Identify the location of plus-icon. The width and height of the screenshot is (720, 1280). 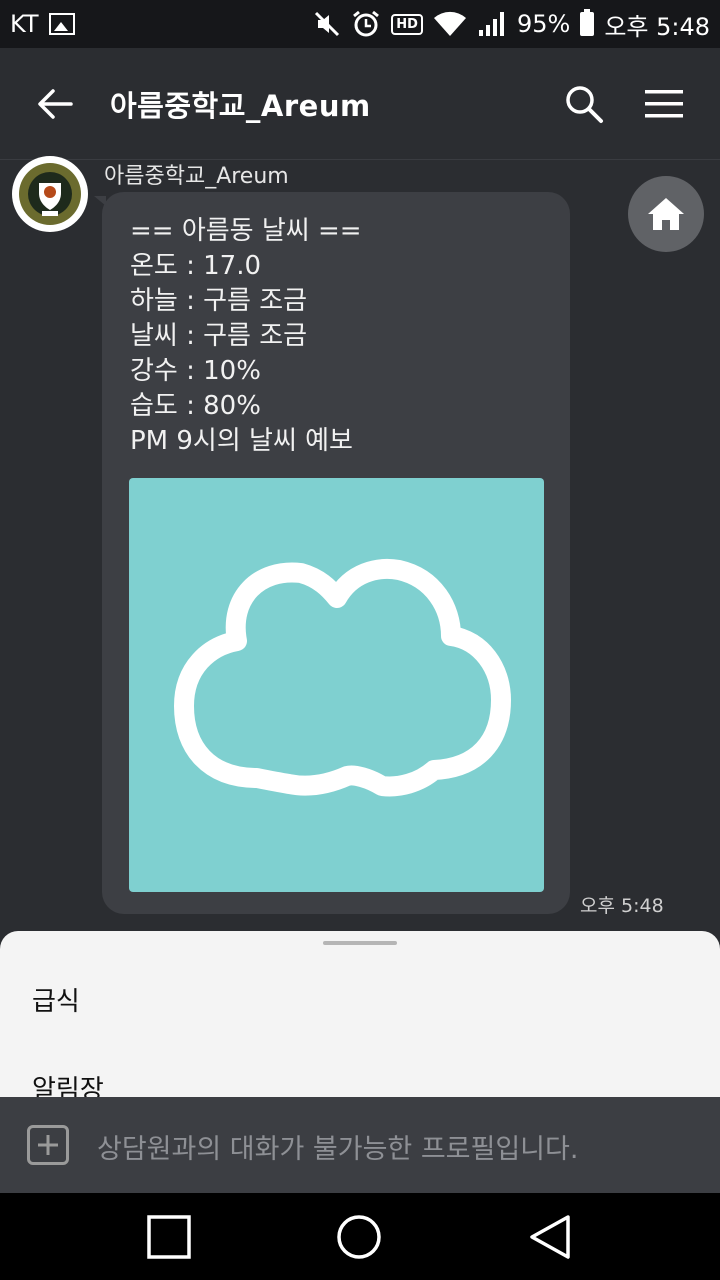
(48, 1145).